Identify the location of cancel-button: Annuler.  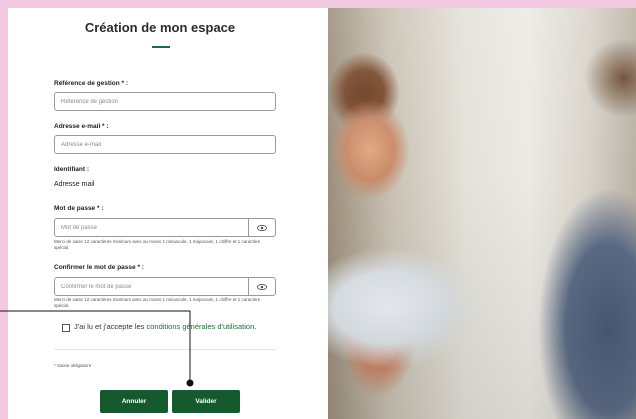
(134, 401).